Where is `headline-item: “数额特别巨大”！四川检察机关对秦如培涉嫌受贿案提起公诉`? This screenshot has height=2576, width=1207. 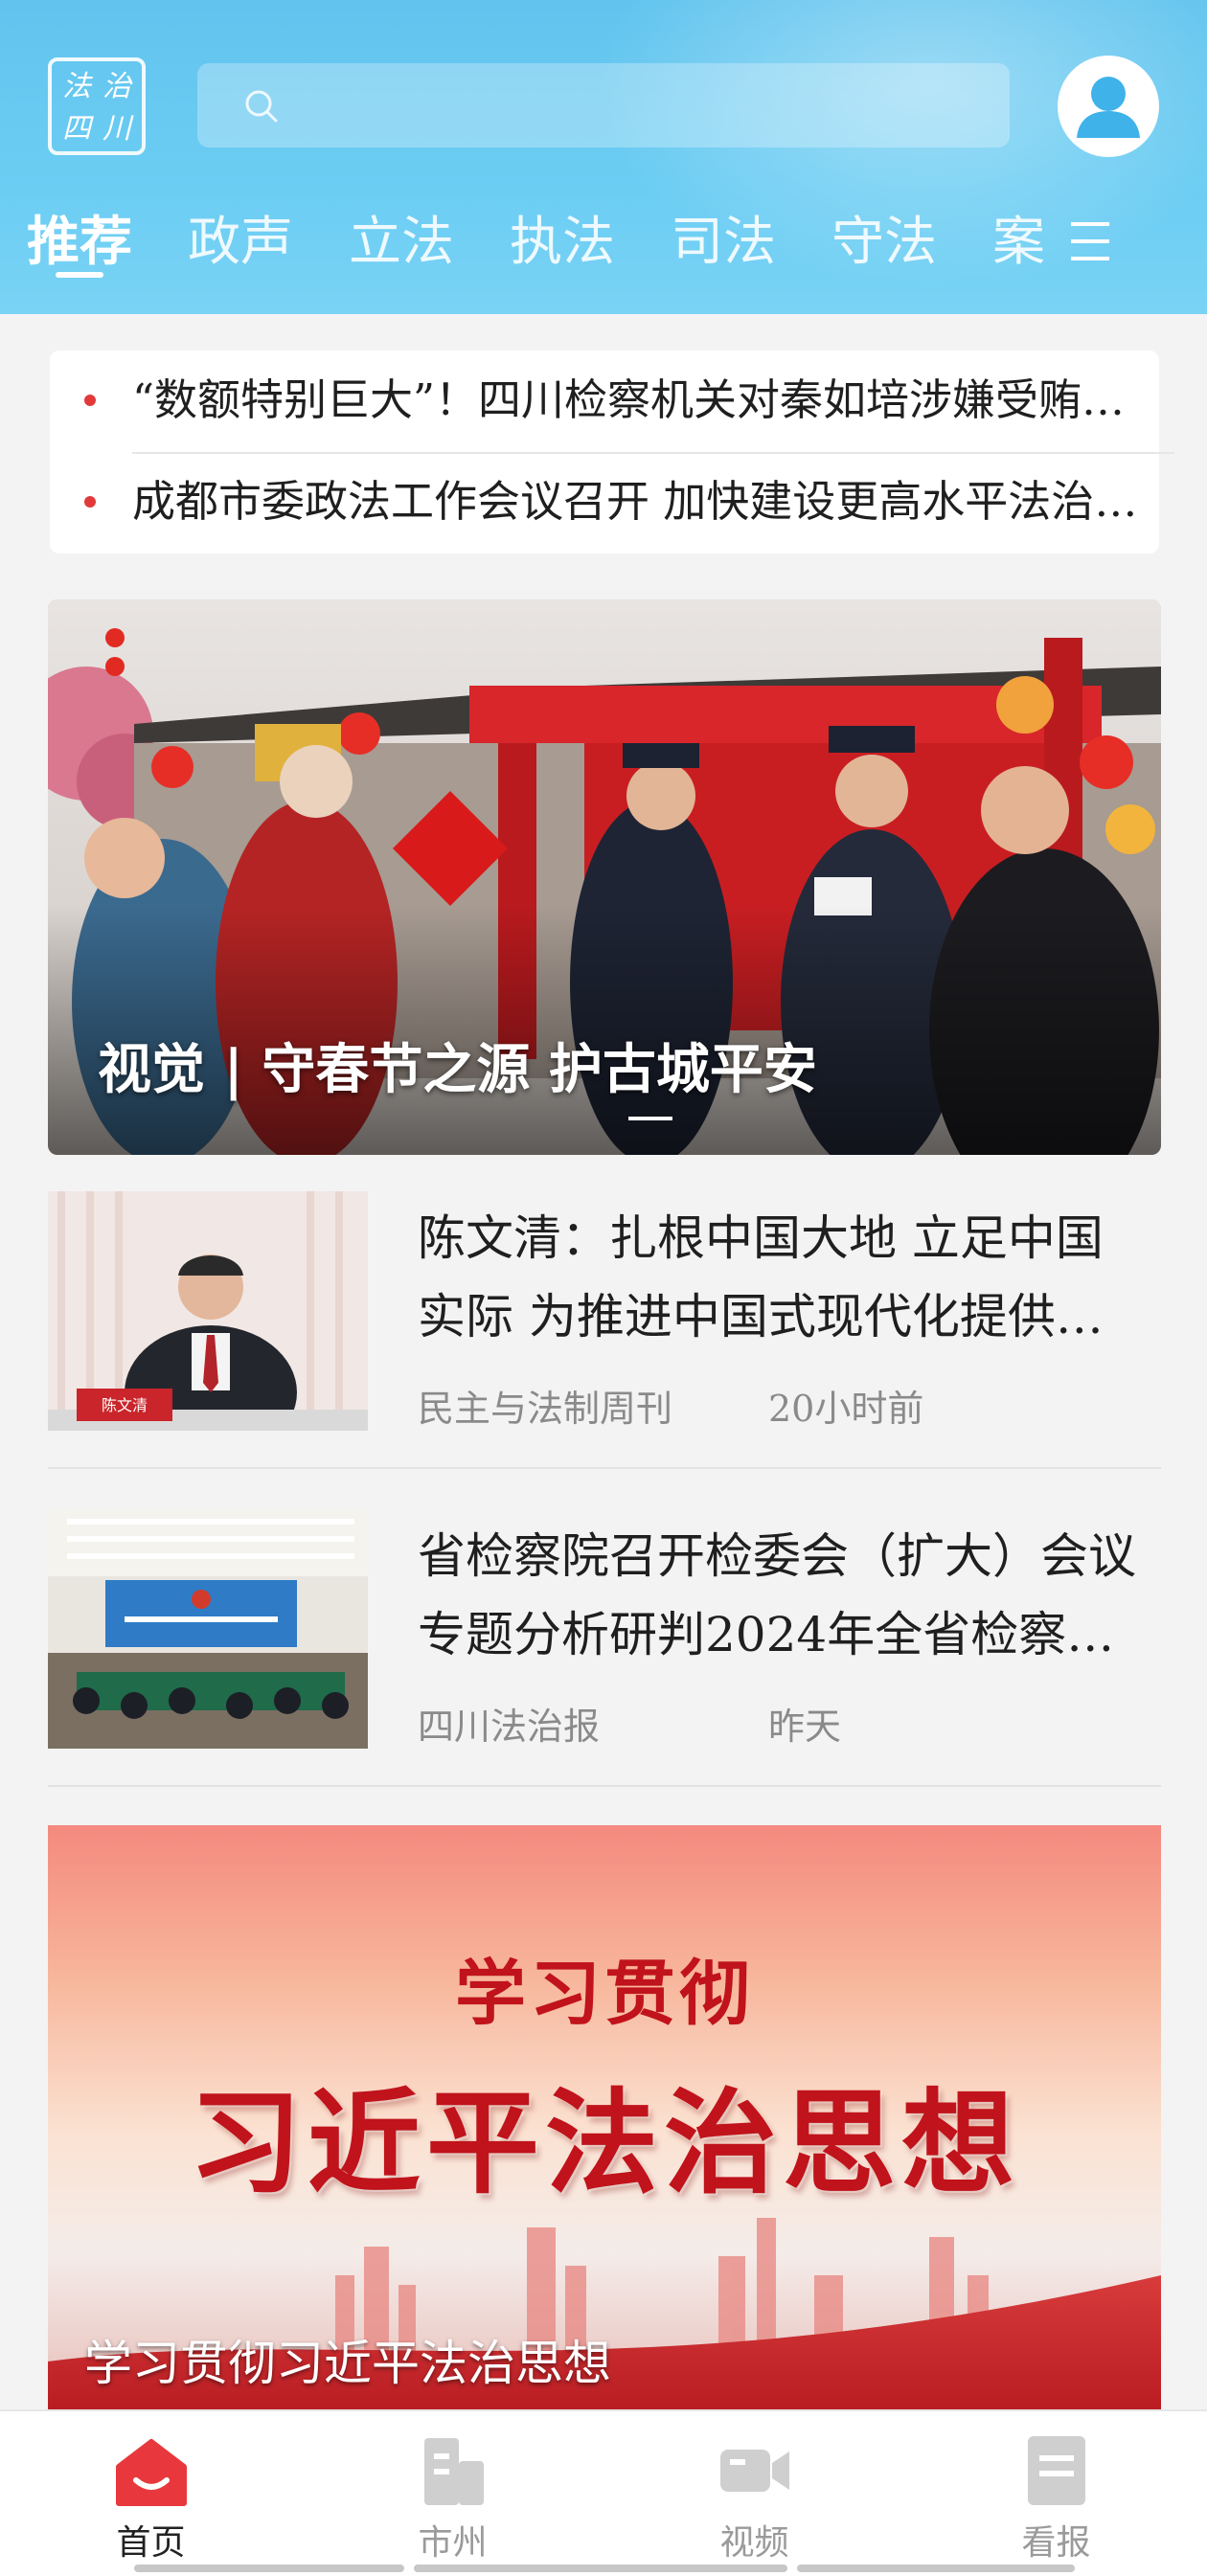
headline-item: “数额特别巨大”！四川检察机关对秦如培涉嫌受贿案提起公诉 is located at coordinates (604, 401).